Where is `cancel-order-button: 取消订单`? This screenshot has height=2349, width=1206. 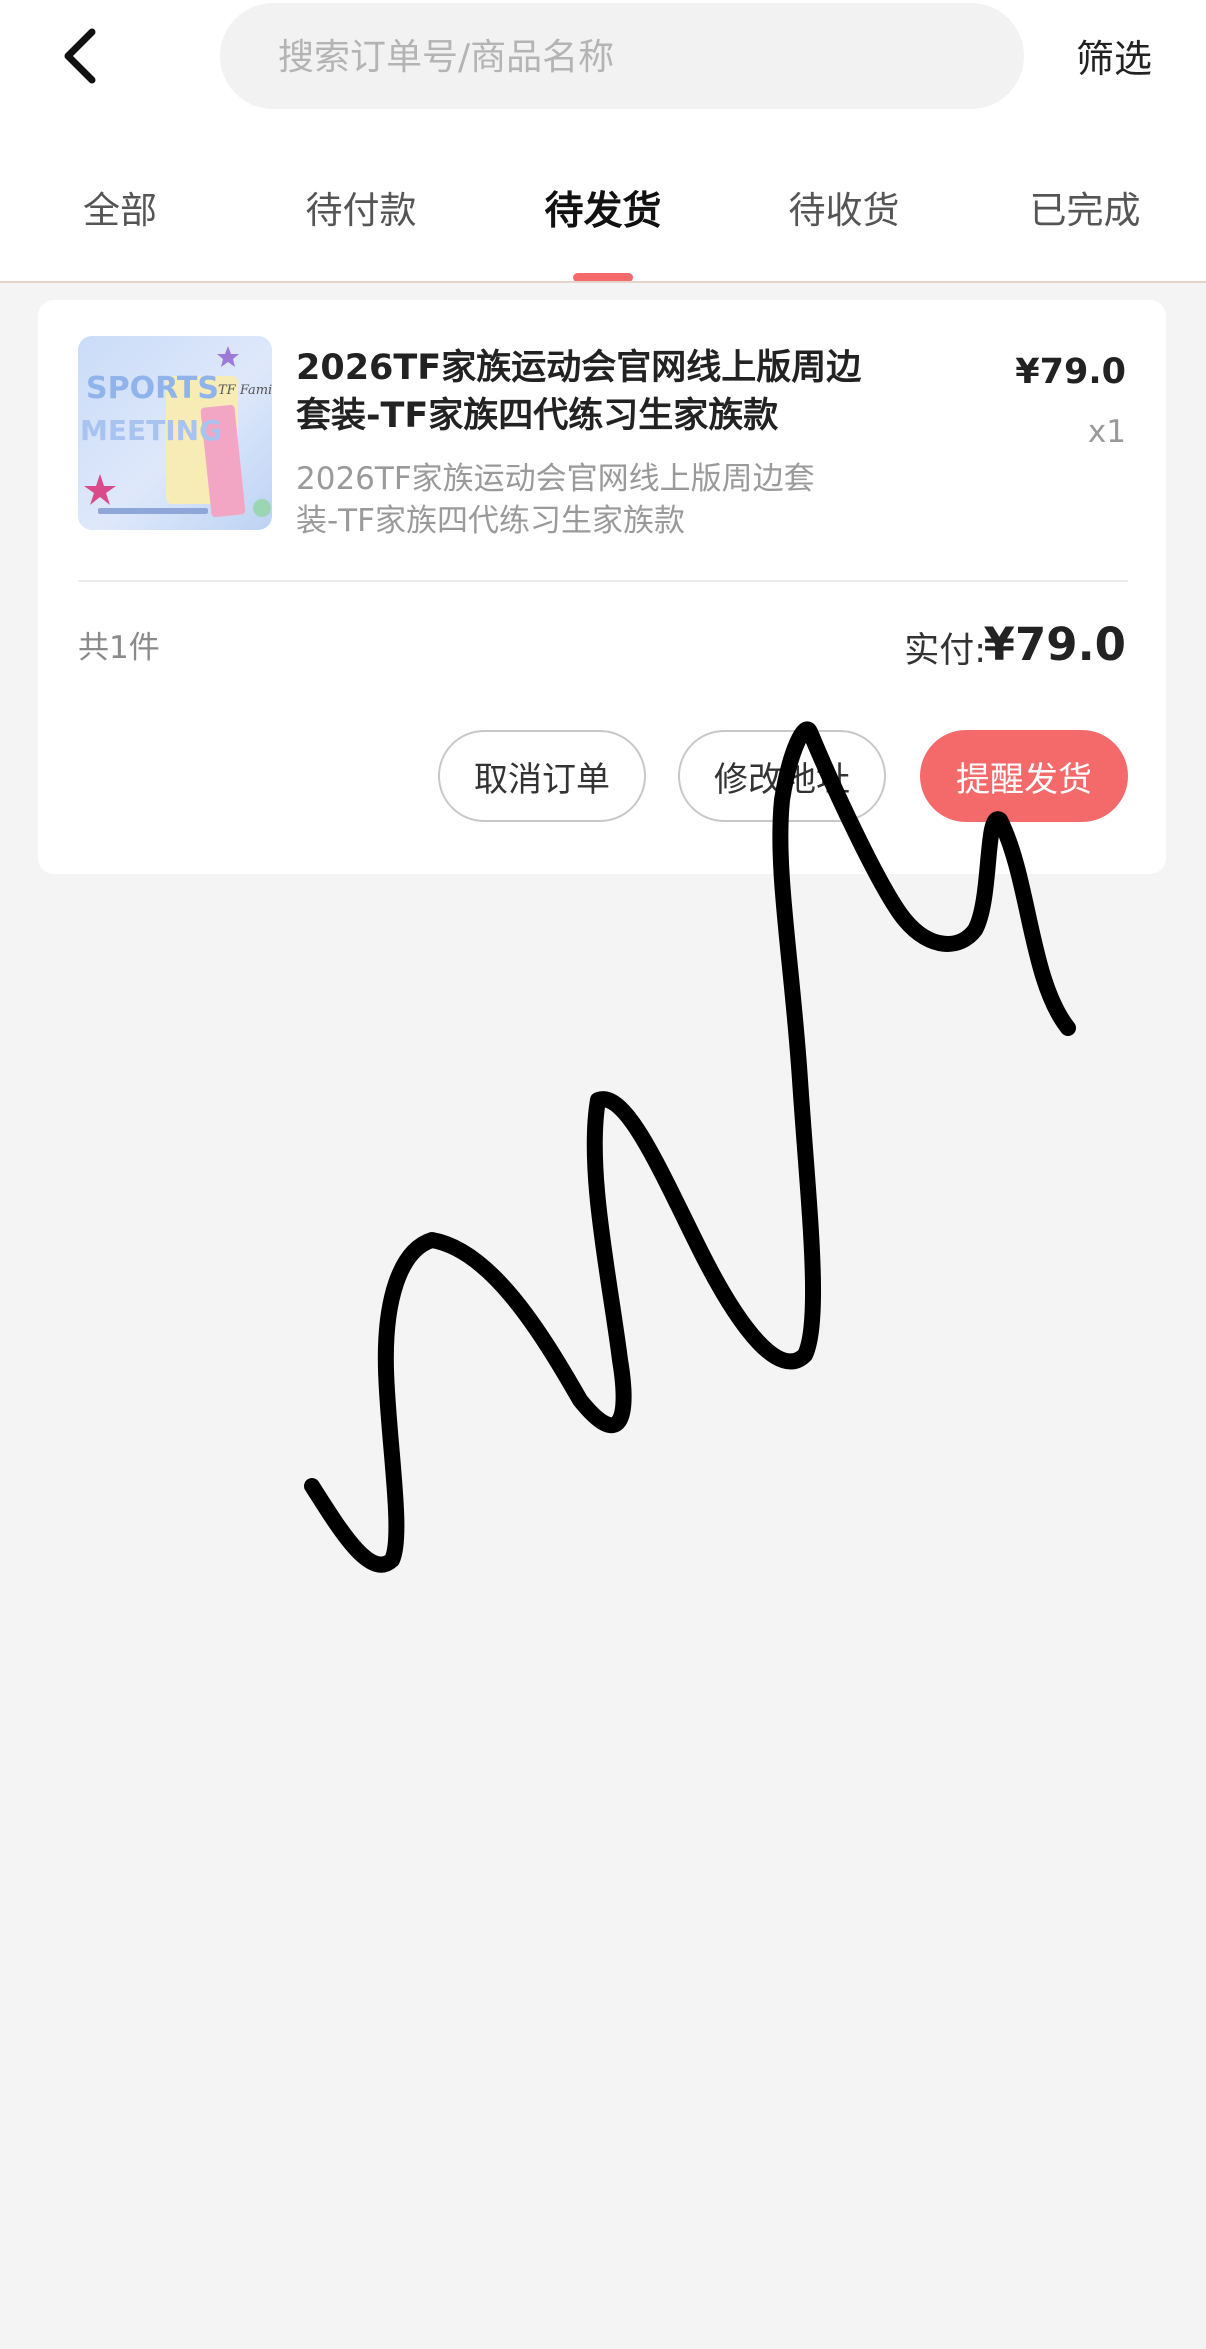 cancel-order-button: 取消订单 is located at coordinates (542, 776).